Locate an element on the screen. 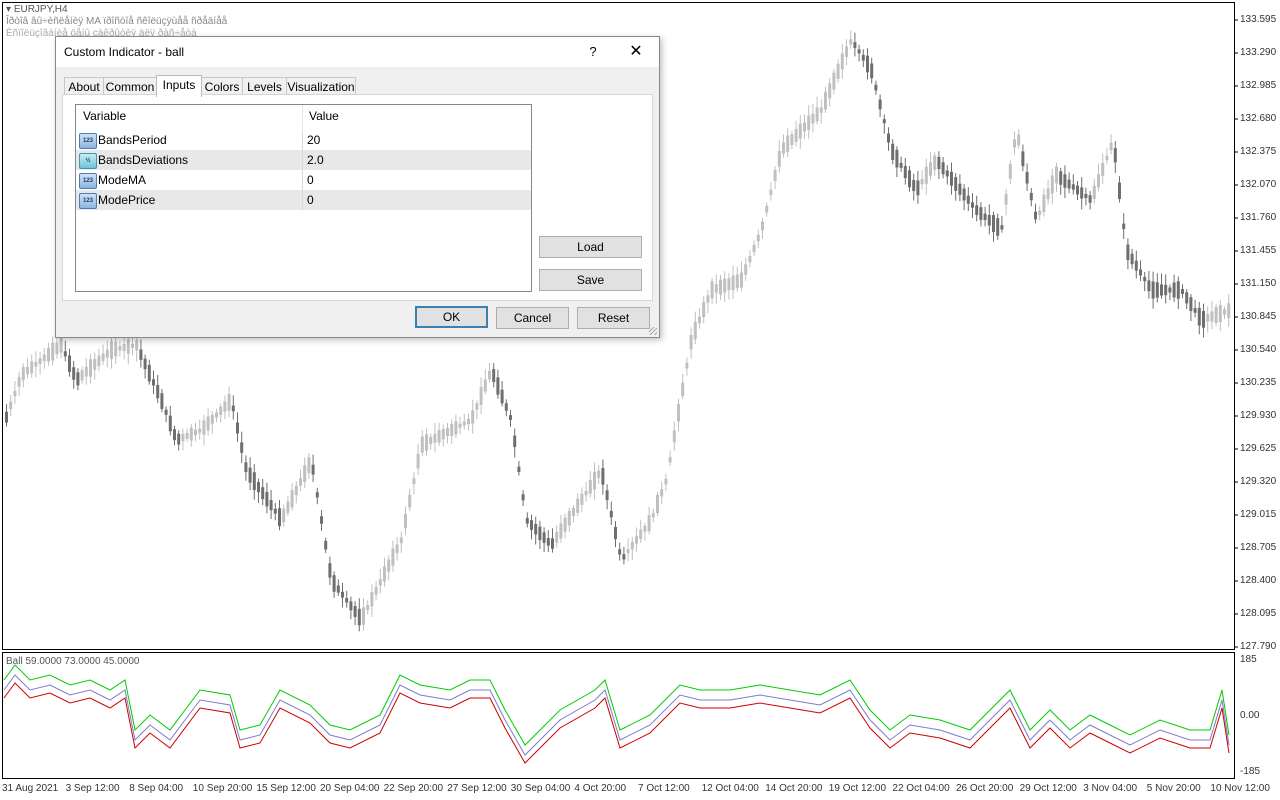  help-button: ? is located at coordinates (593, 51).